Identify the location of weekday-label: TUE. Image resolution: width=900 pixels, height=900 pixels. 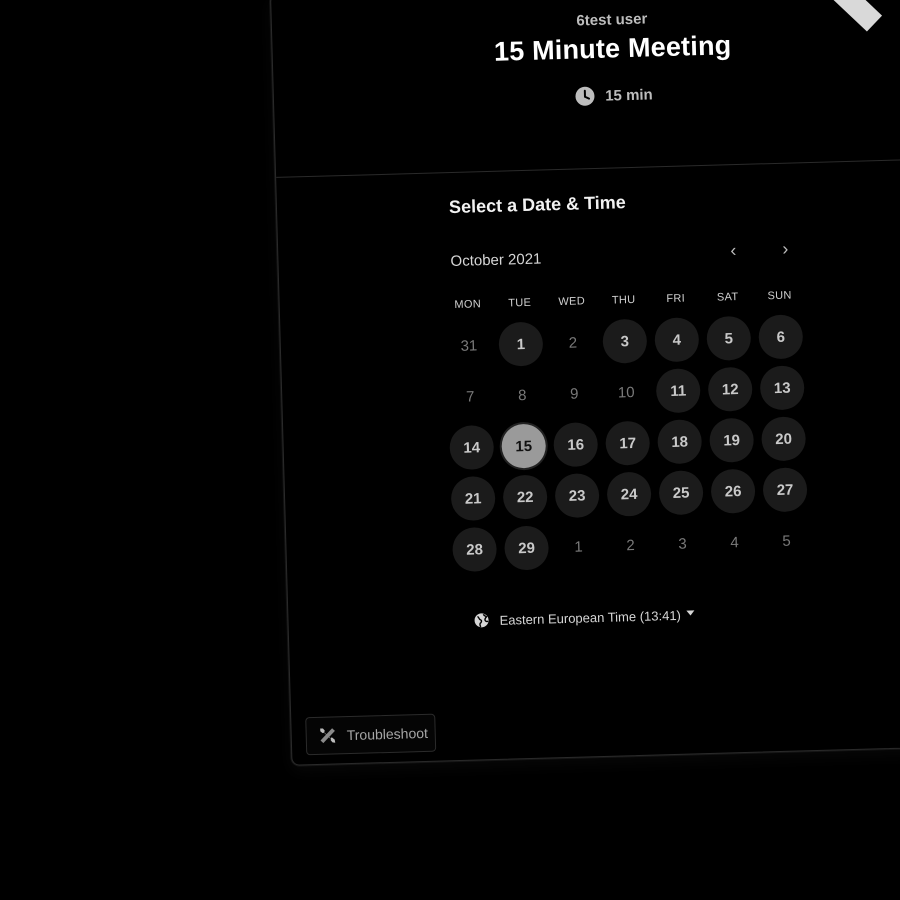
(520, 303).